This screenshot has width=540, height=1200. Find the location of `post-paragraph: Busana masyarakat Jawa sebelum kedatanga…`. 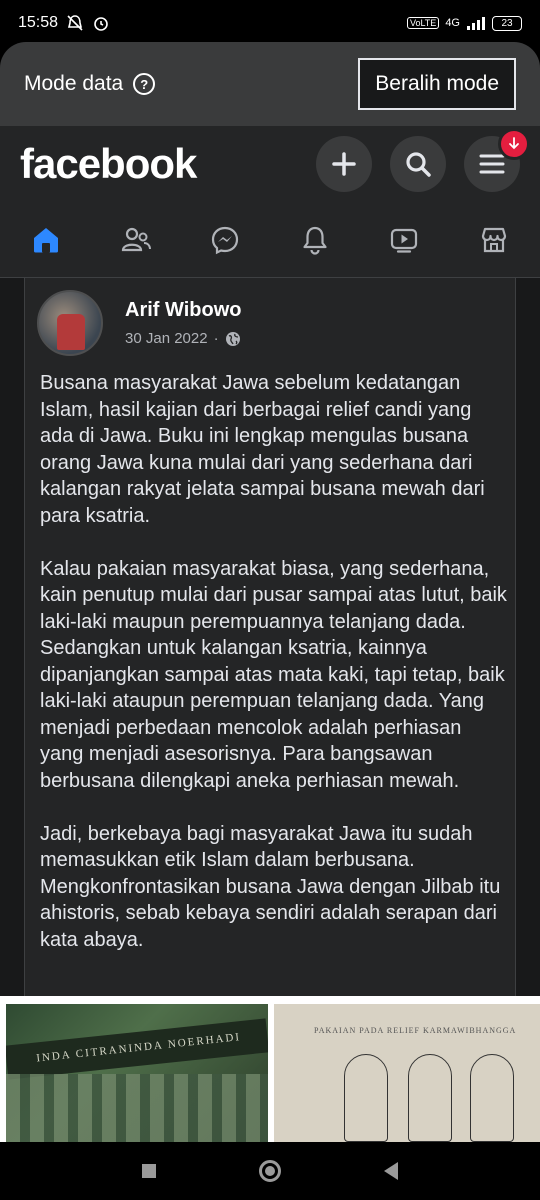

post-paragraph: Busana masyarakat Jawa sebelum kedatanga… is located at coordinates (262, 449).